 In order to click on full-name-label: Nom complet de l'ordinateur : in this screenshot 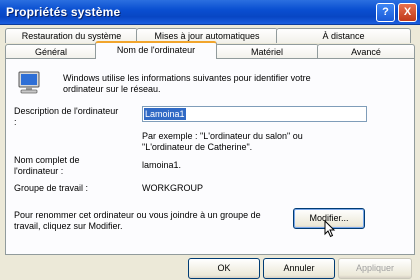, I will do `click(47, 165)`.